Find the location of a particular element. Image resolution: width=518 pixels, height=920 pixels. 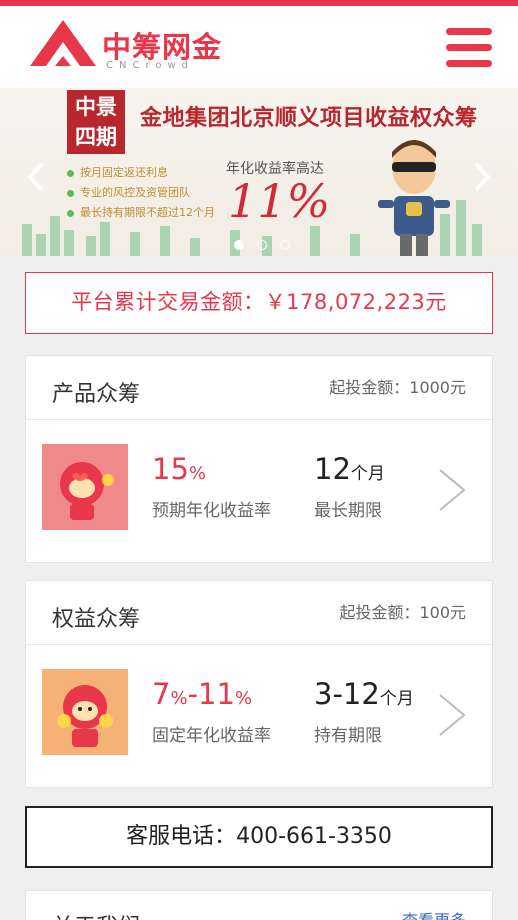

banner-pagination is located at coordinates (266, 244).